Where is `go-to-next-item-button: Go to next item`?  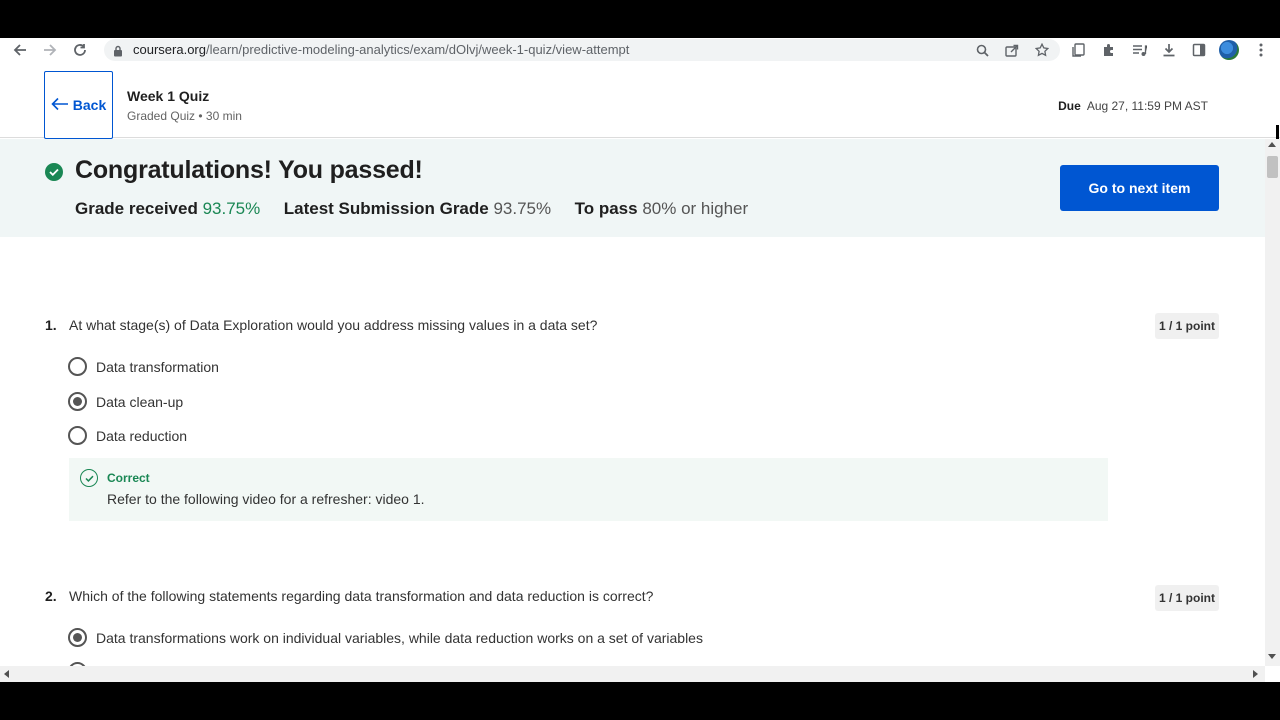 go-to-next-item-button: Go to next item is located at coordinates (1139, 188).